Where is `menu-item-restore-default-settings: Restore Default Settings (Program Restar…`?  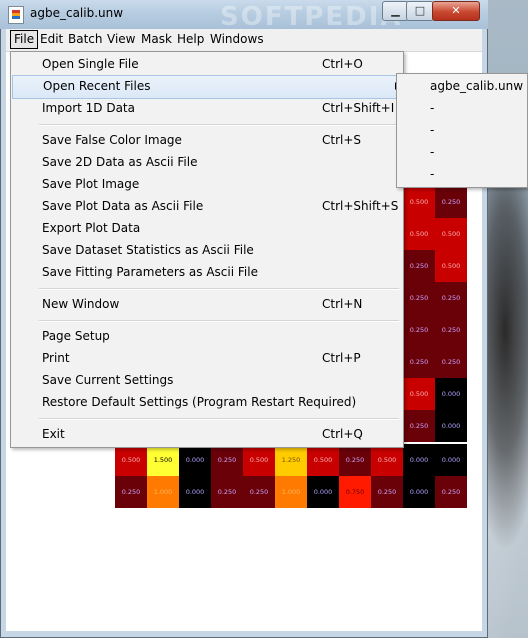 menu-item-restore-default-settings: Restore Default Settings (Program Restar… is located at coordinates (207, 402).